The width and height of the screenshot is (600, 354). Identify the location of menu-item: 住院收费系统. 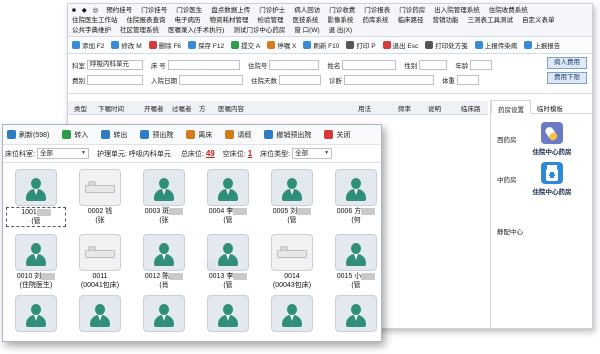
(508, 11).